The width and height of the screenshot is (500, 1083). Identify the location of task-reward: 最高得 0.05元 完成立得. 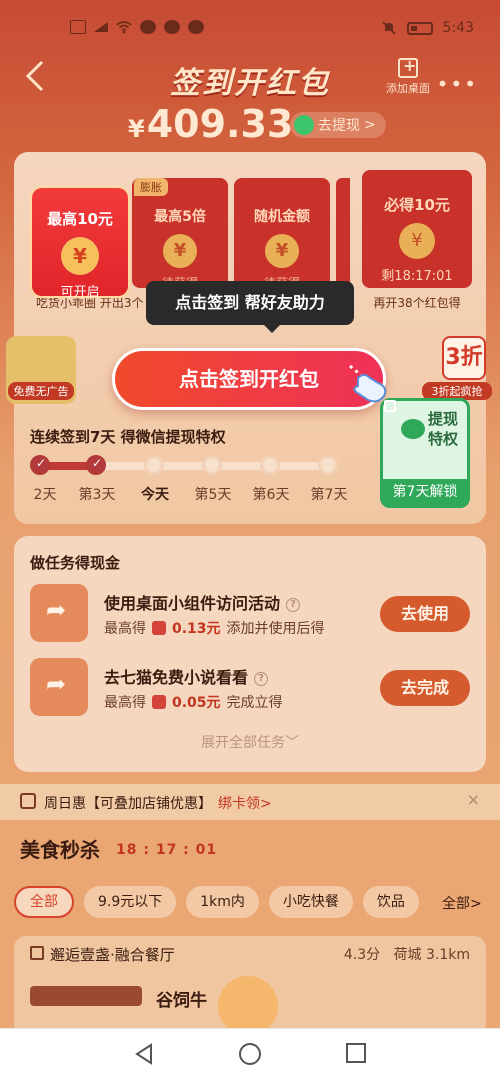
(193, 702).